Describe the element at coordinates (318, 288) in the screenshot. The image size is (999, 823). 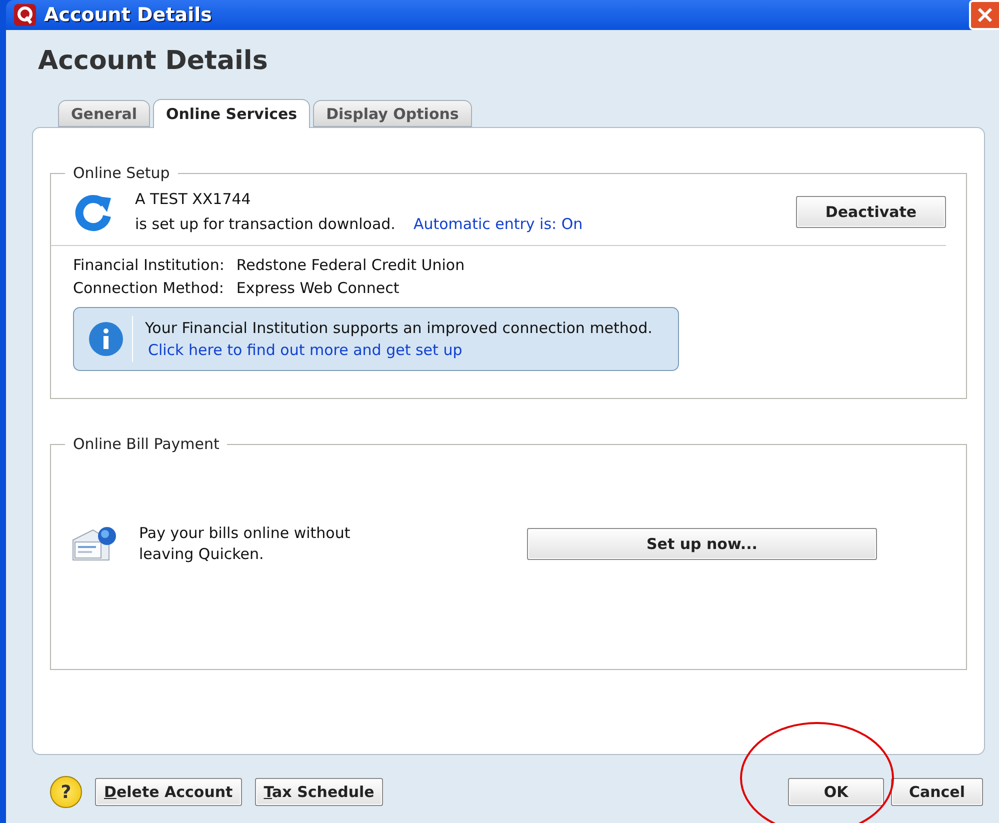
I see `detail-value: Express Web Connect` at that location.